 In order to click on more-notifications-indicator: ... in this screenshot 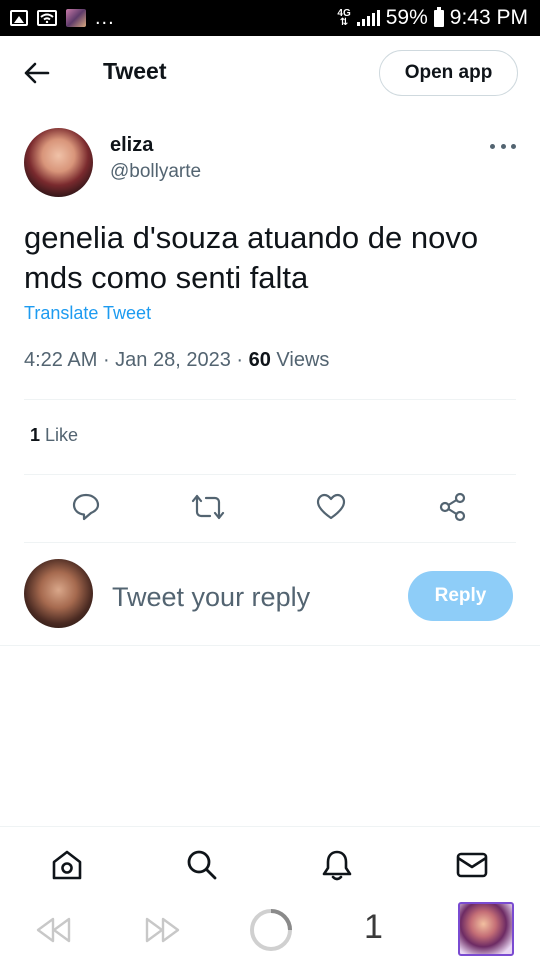, I will do `click(105, 18)`.